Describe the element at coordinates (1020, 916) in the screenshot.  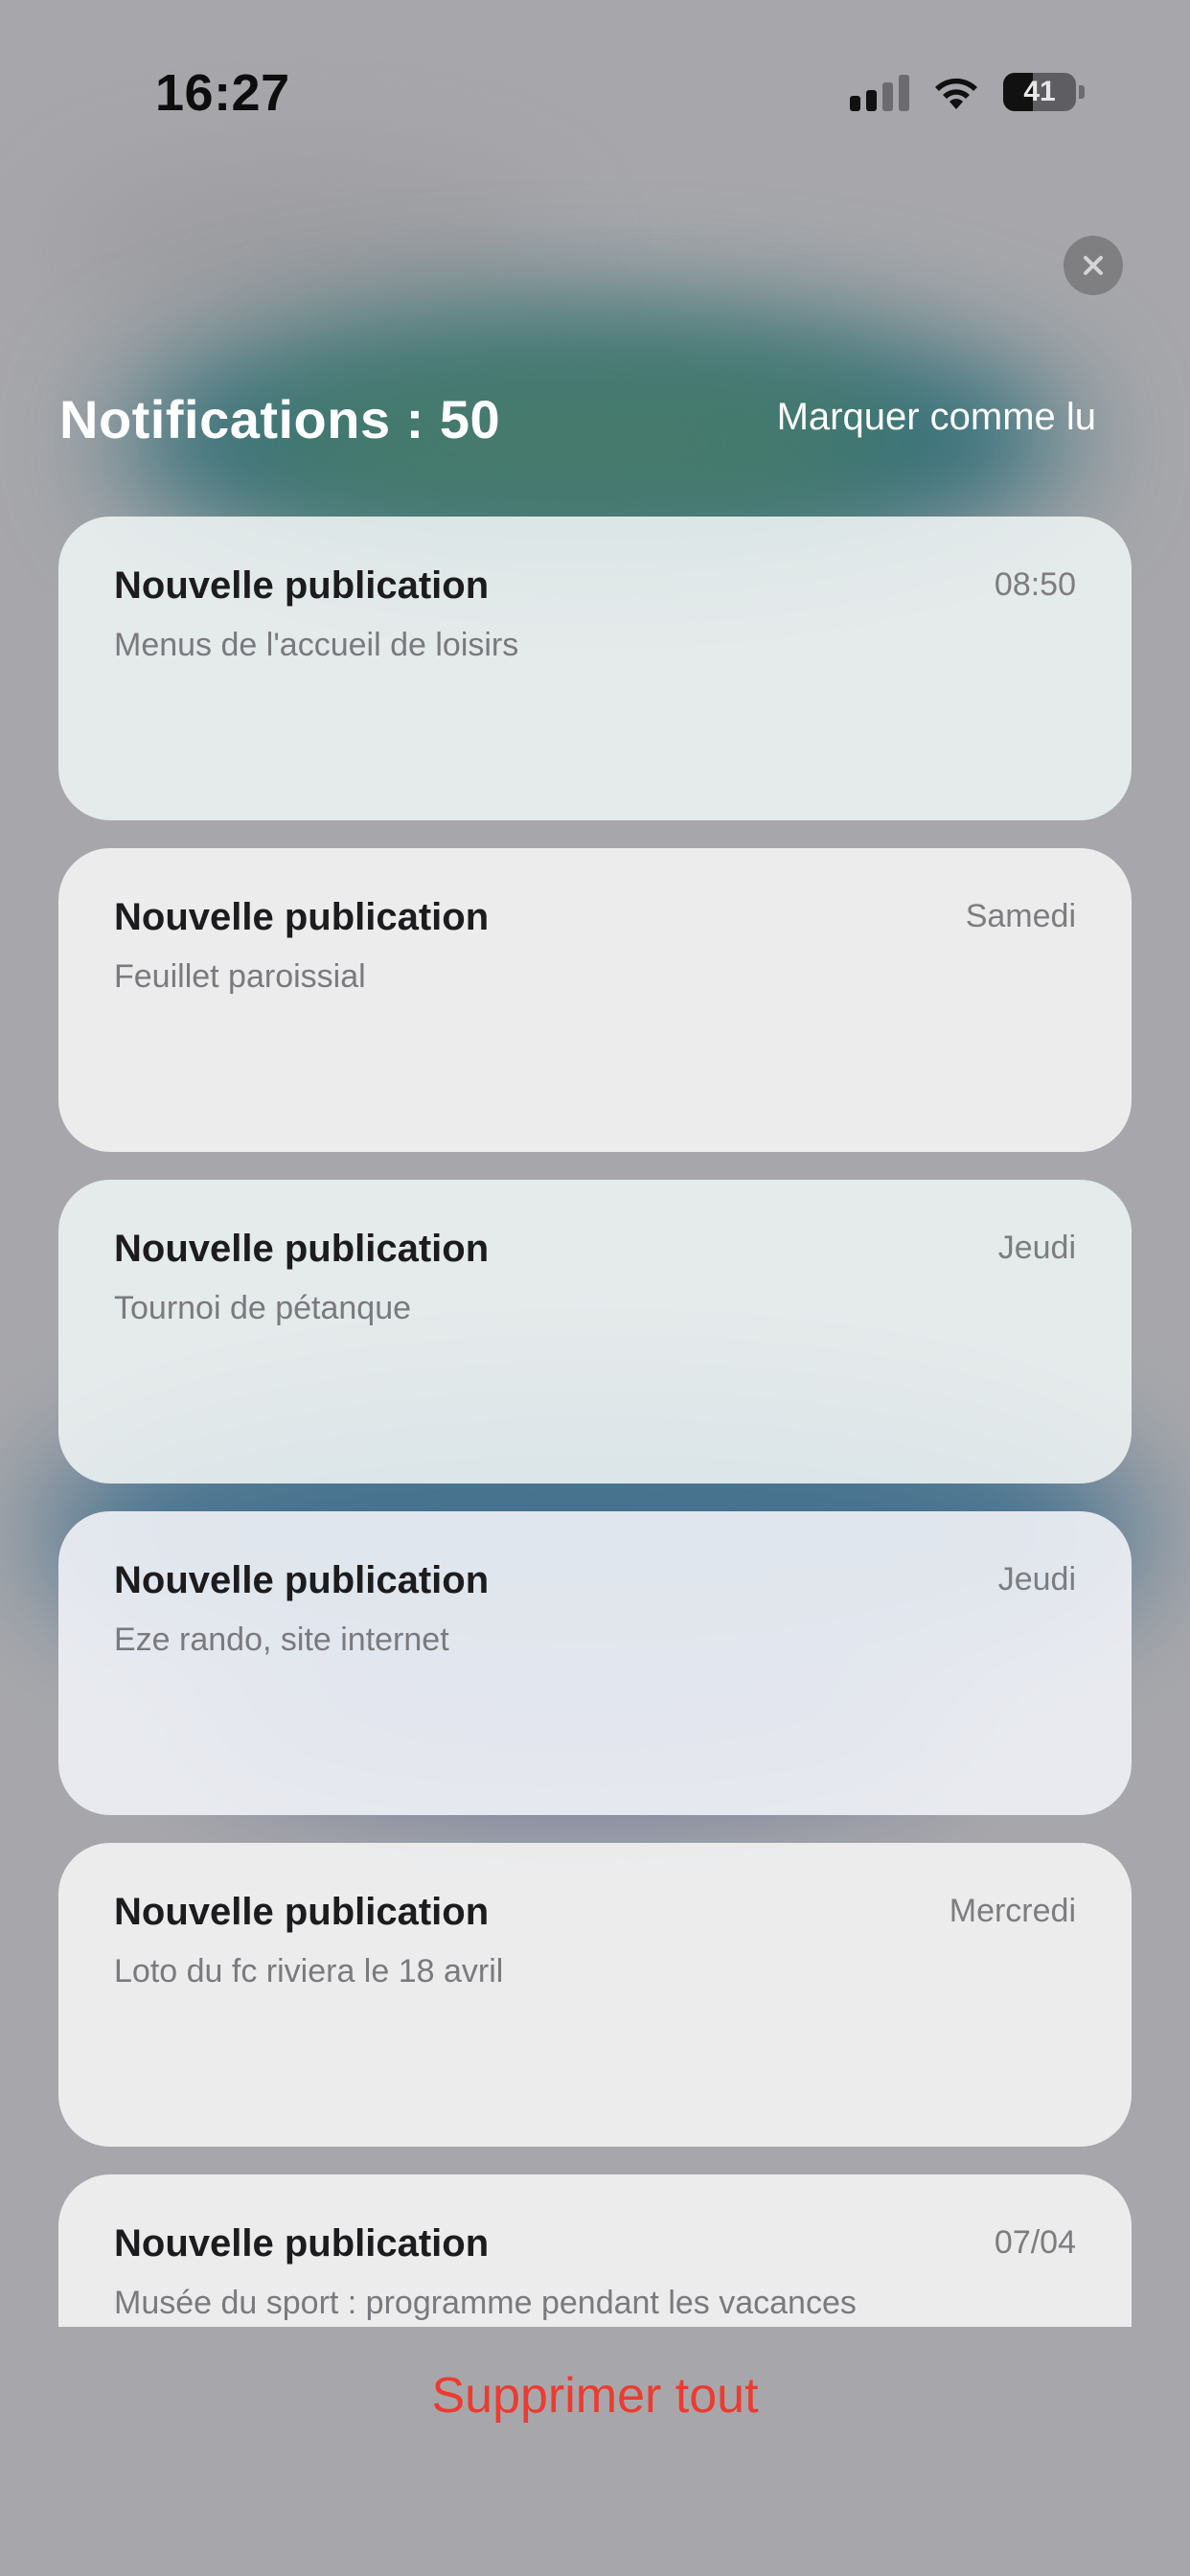
I see `notification-time: Samedi` at that location.